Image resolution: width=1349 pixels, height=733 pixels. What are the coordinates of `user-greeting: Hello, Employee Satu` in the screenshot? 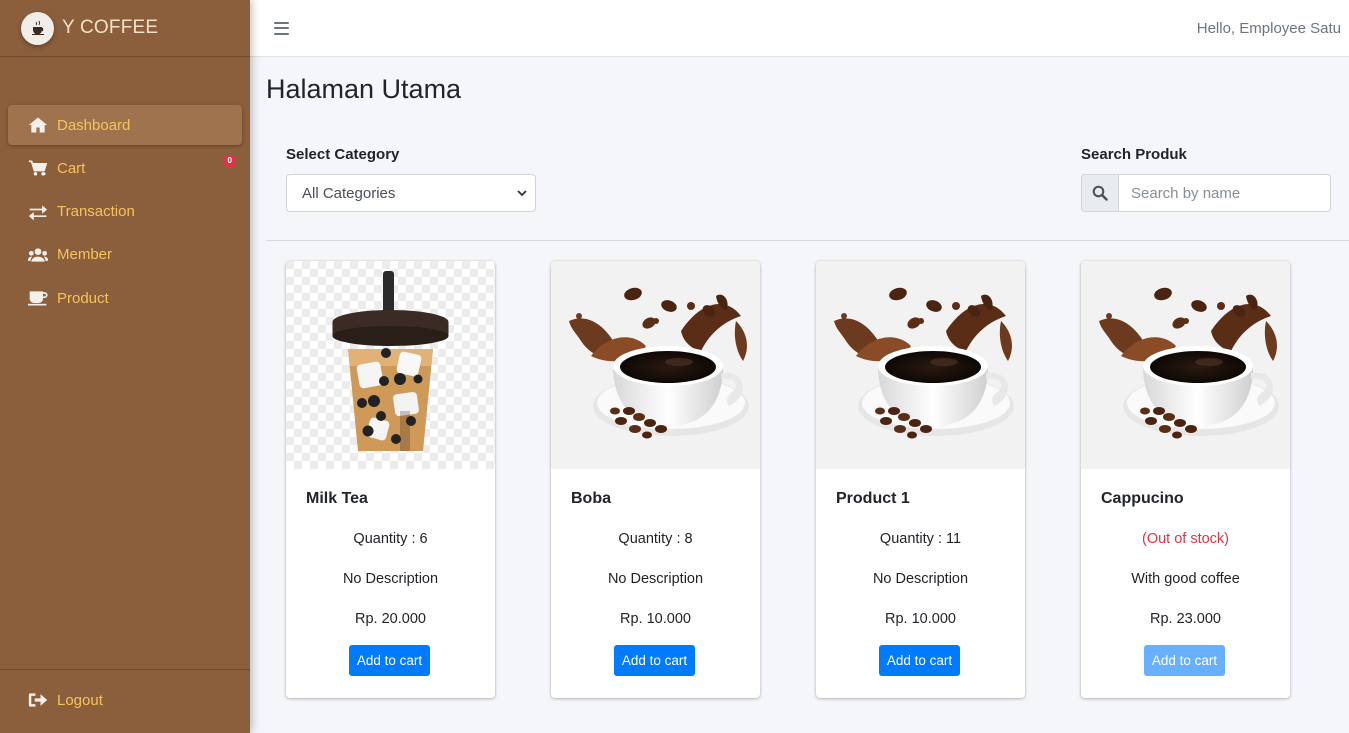 It's located at (1269, 28).